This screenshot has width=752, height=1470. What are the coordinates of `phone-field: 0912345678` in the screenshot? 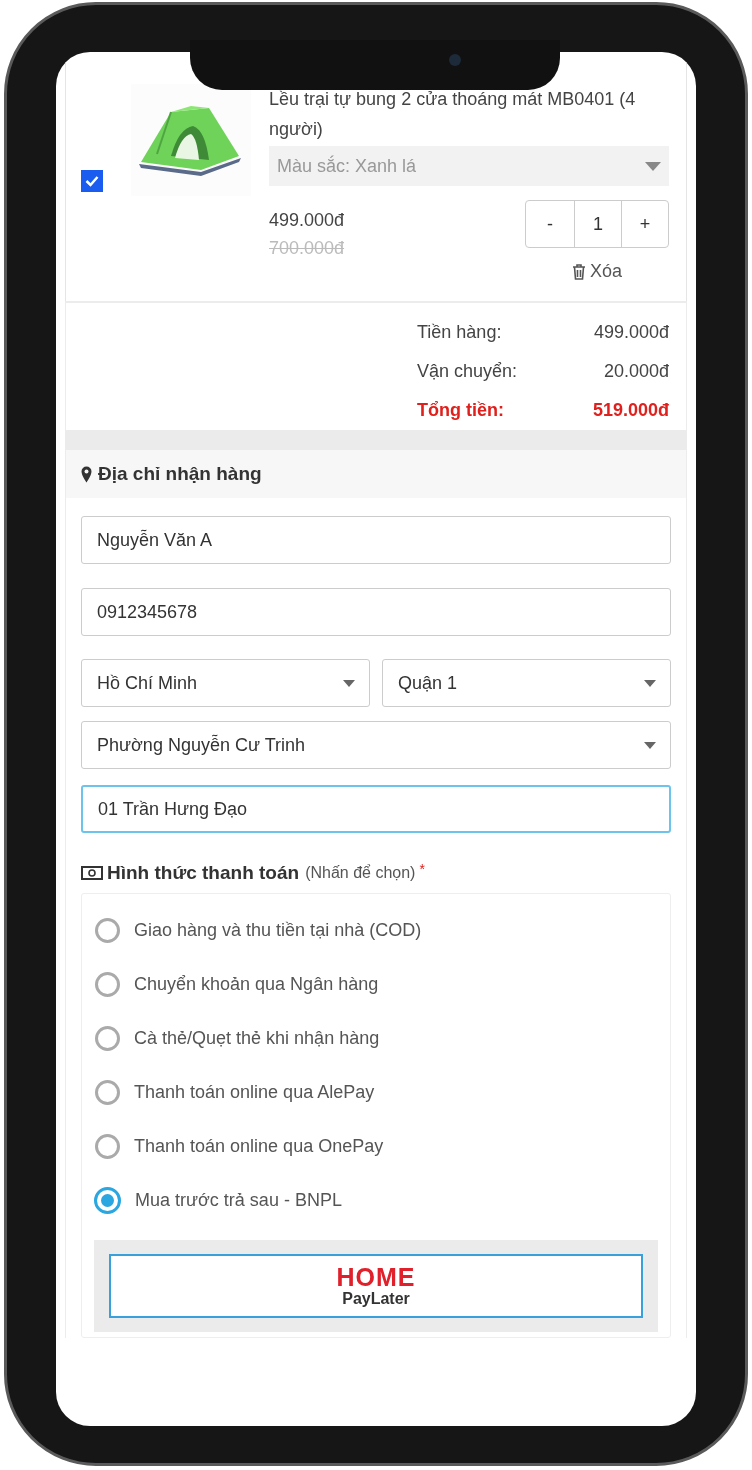 It's located at (376, 612).